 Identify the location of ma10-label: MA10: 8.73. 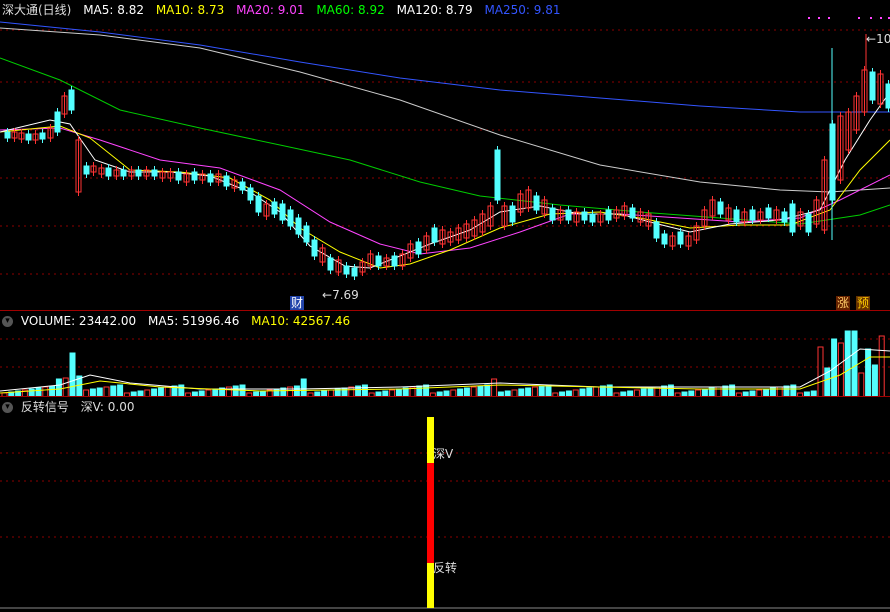
(190, 10).